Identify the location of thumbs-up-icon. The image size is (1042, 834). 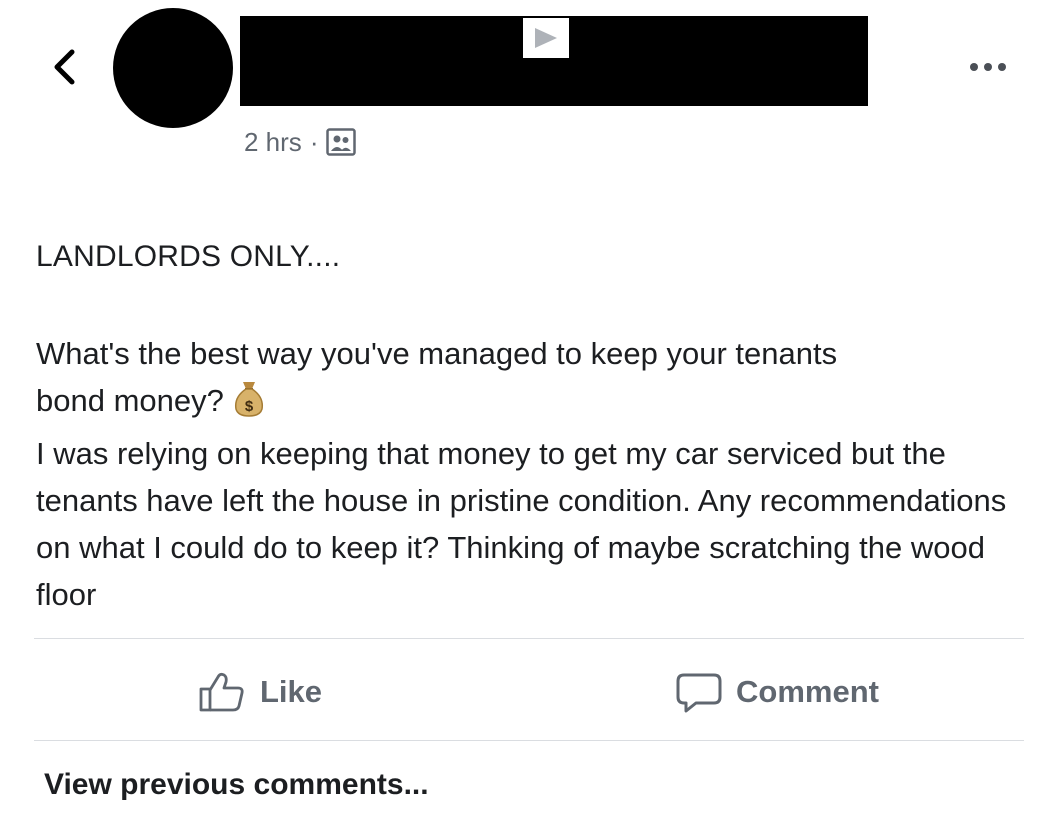
(221, 692).